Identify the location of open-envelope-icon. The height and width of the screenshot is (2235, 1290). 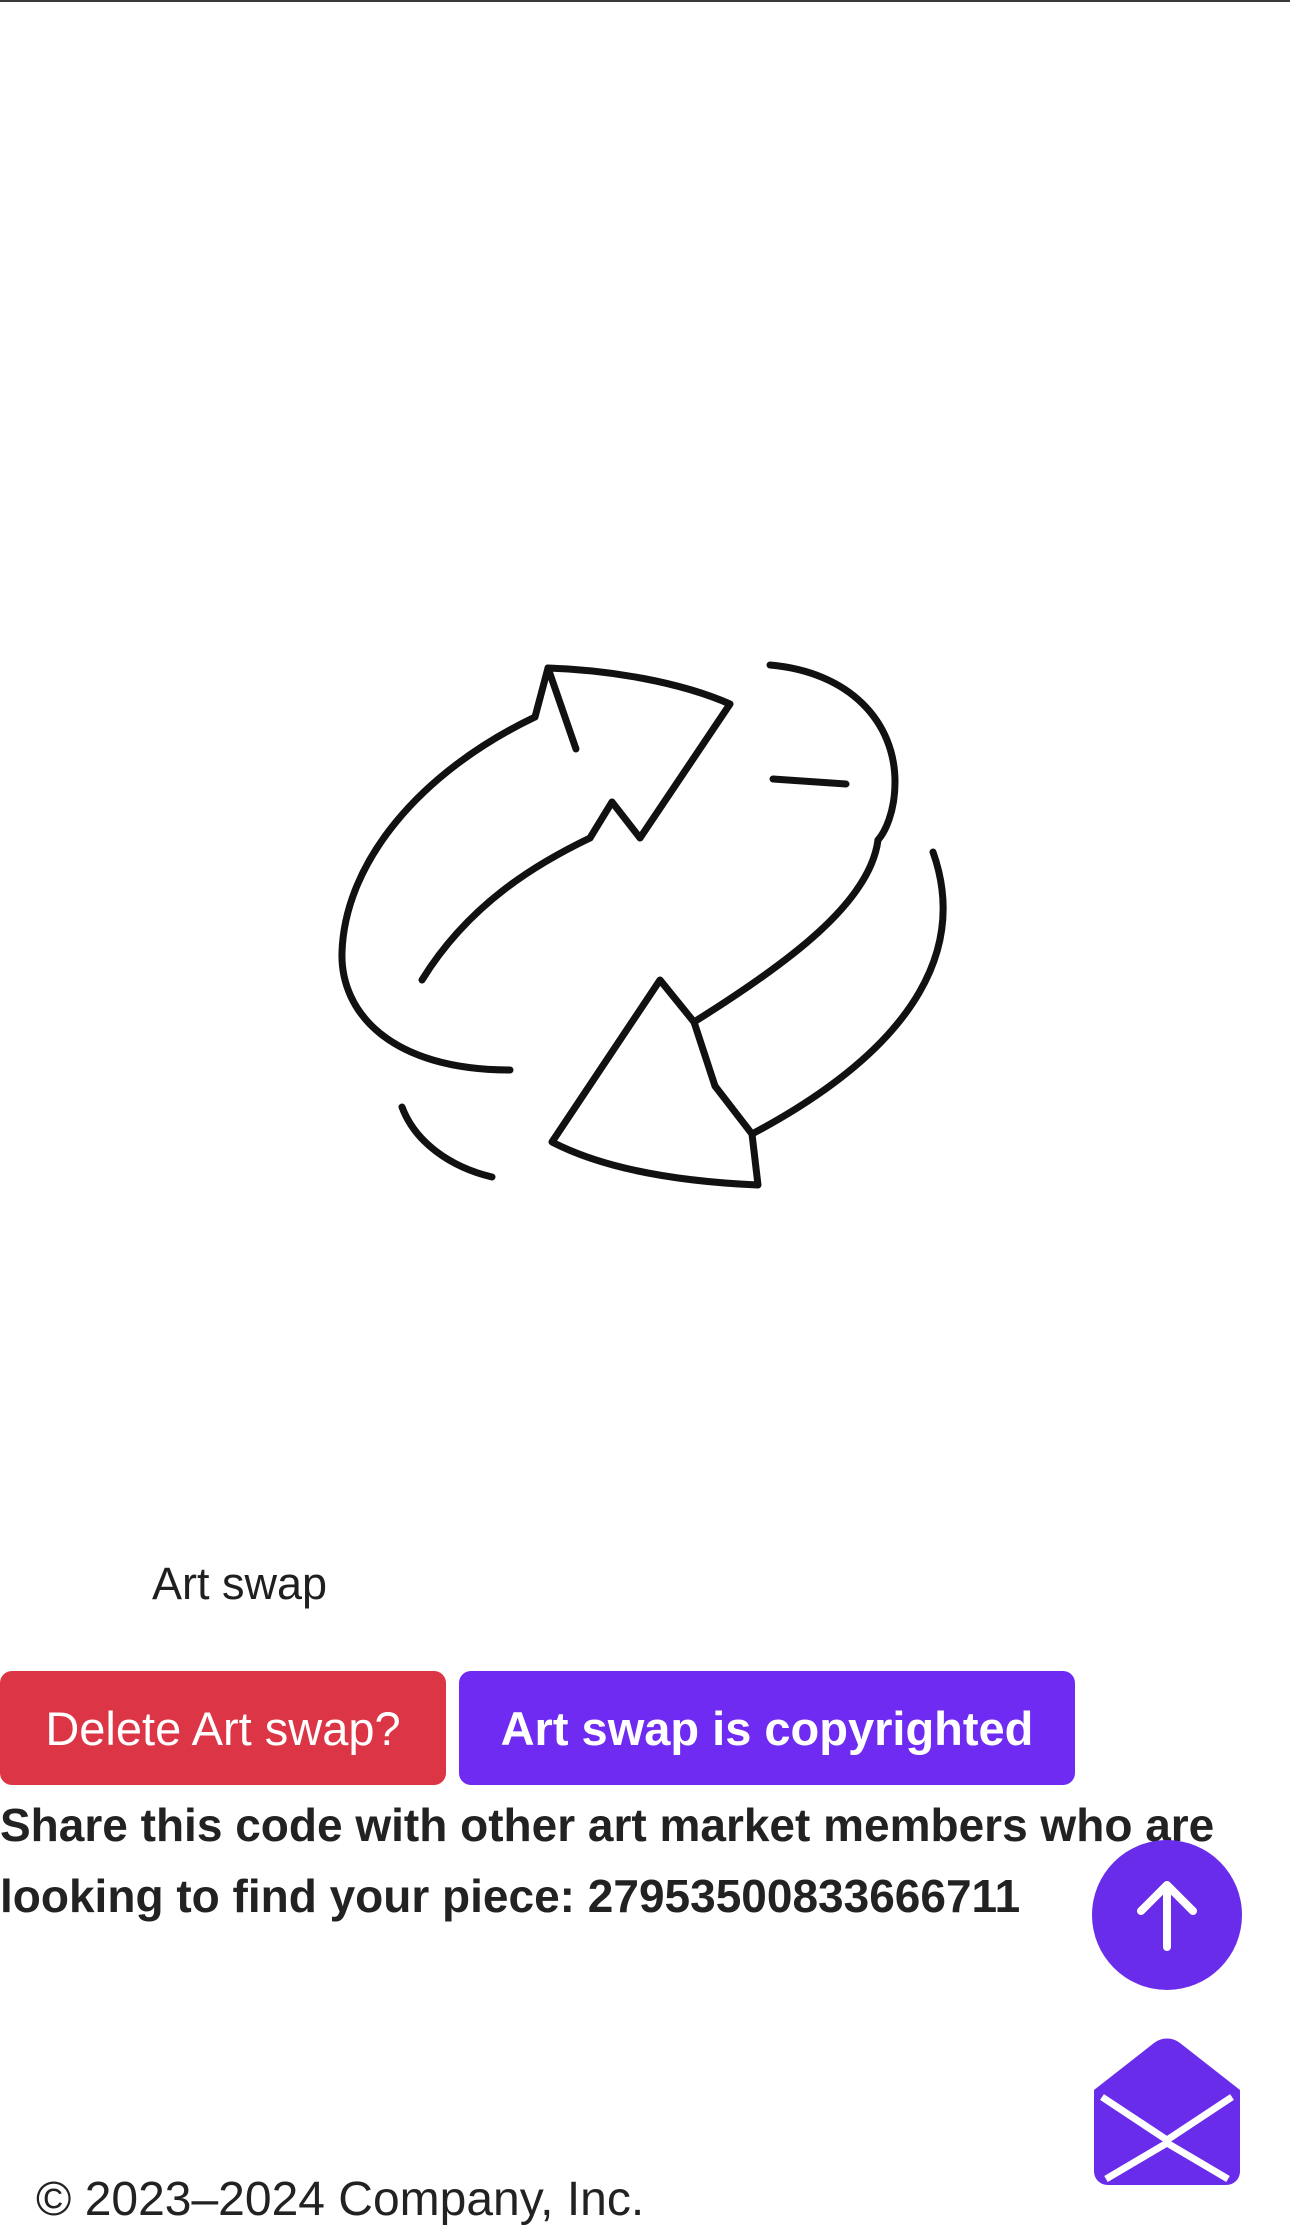
(1167, 2111).